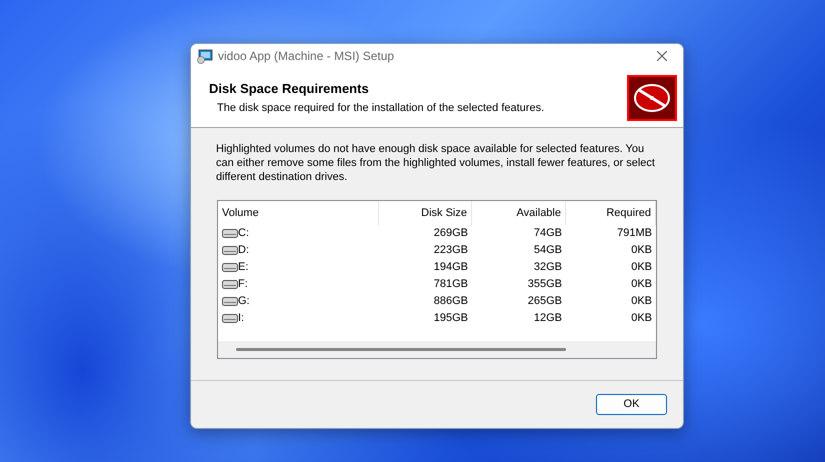 This screenshot has height=462, width=825. I want to click on table-cell-text: 269GB, so click(450, 234).